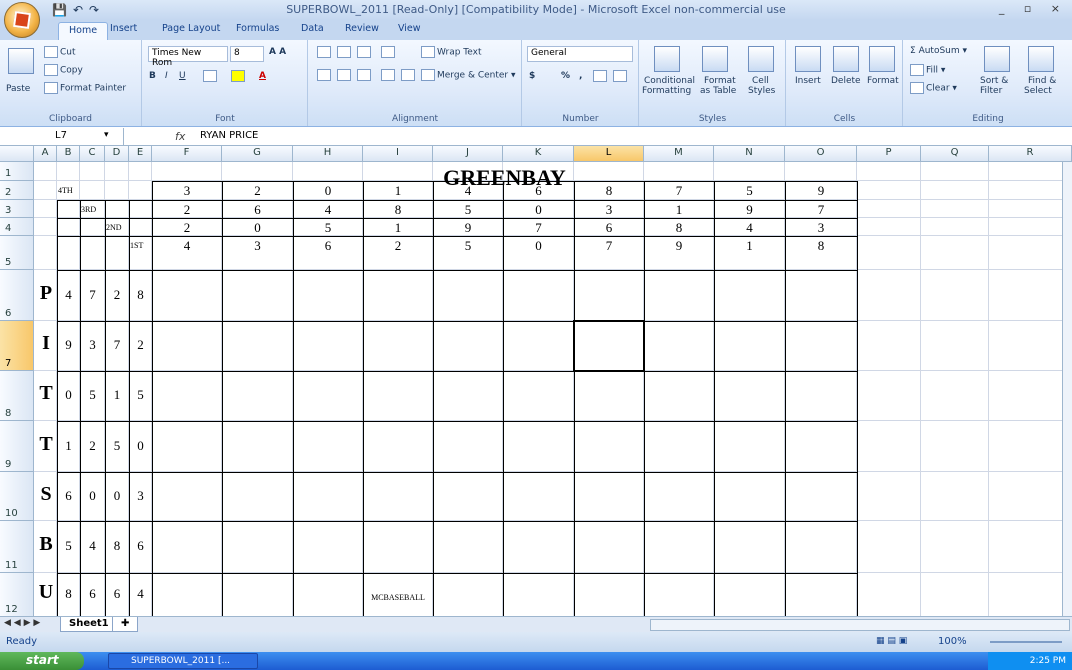 This screenshot has height=670, width=1072. Describe the element at coordinates (46, 393) in the screenshot. I see `pittsburgh-letter: T` at that location.